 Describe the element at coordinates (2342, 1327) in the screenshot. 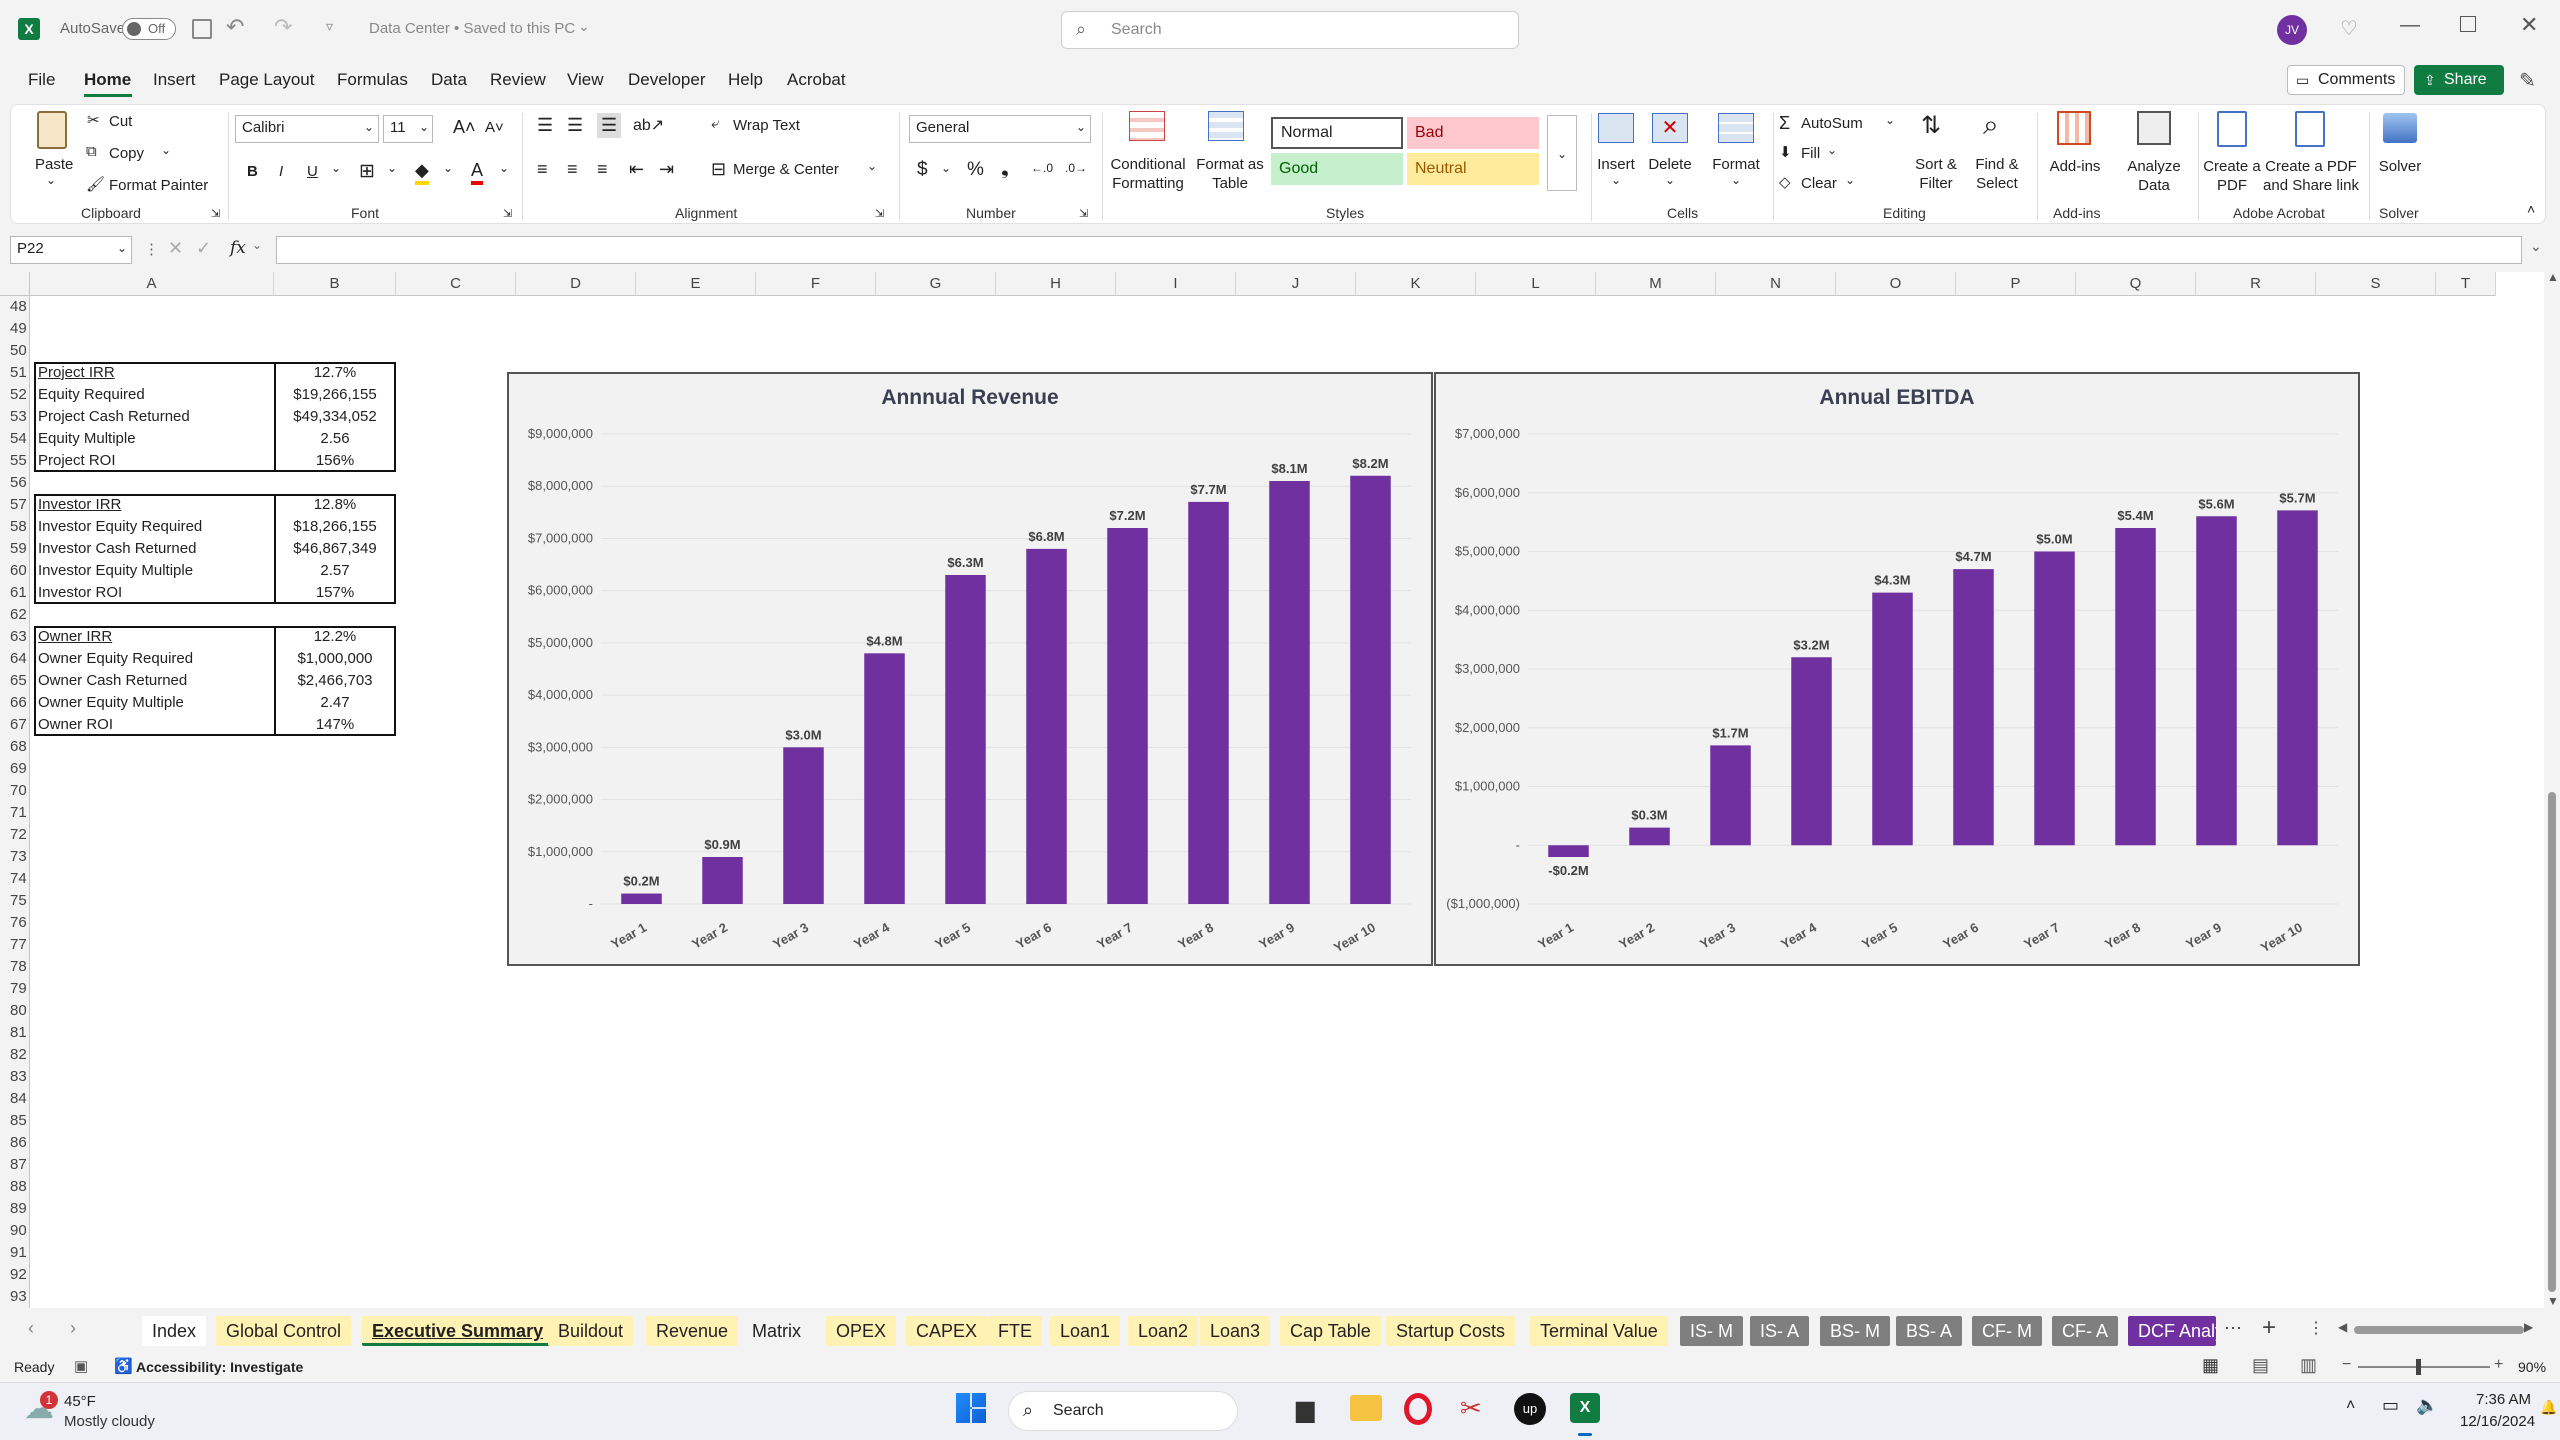

I see `hscroll-left-icon: ◀` at that location.